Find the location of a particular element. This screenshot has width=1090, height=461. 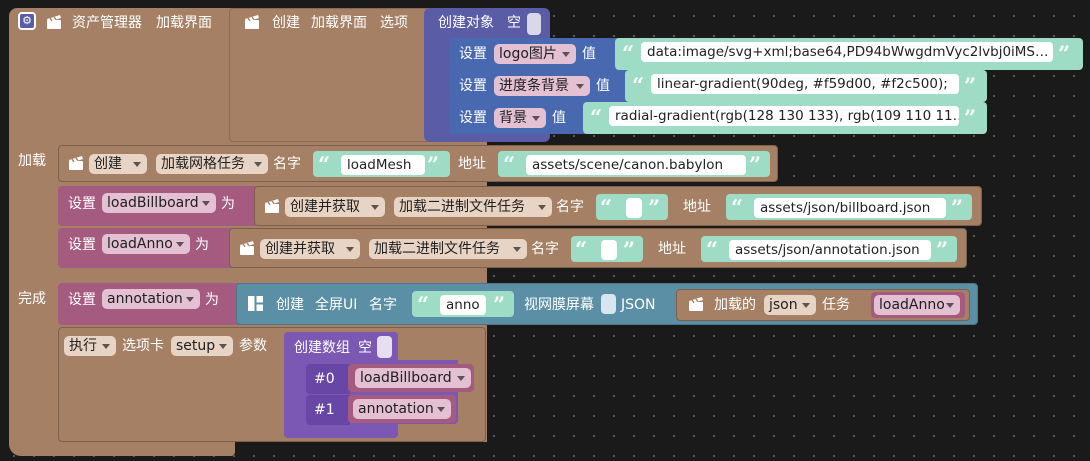

create-object-empty: 空 is located at coordinates (514, 23).